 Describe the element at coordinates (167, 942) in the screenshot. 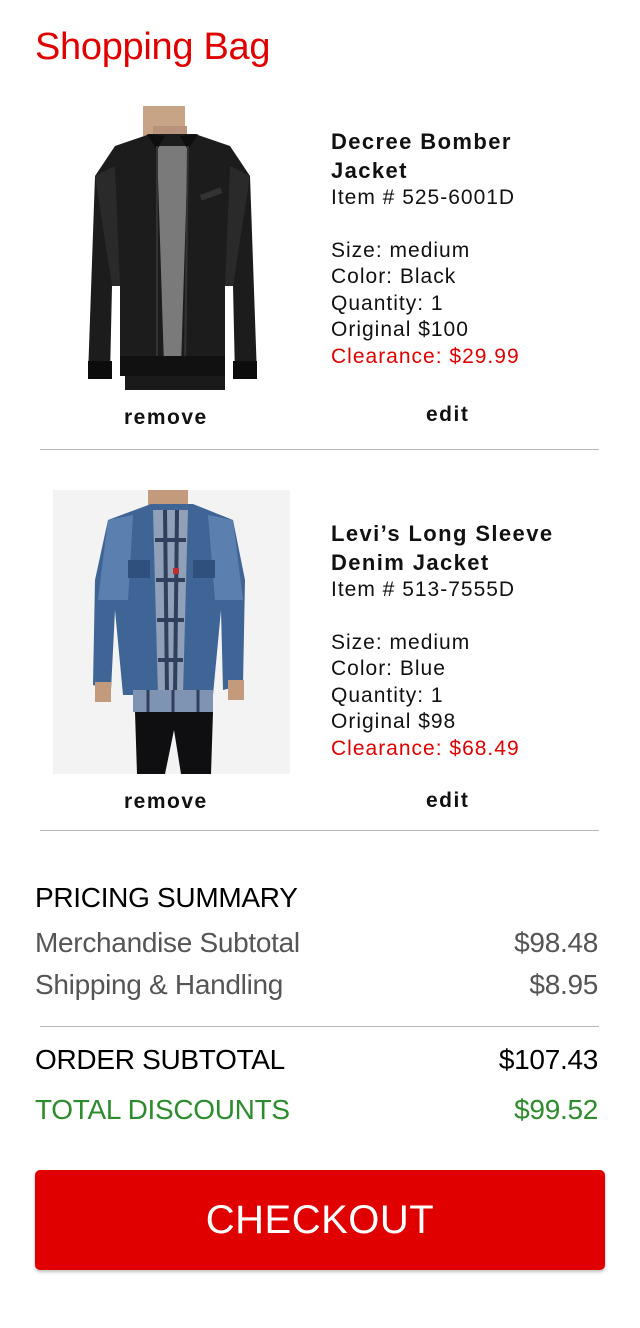

I see `merchandise-subtotal-label: Merchandise Subtotal` at that location.